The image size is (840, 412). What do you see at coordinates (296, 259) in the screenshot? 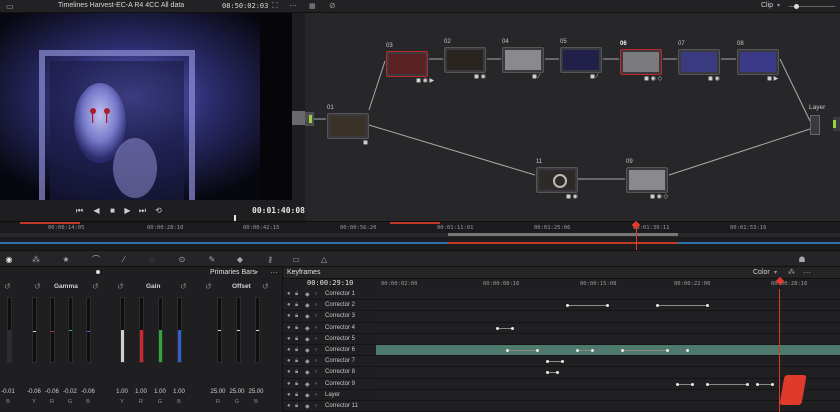
I see `sizing-icon: ▭` at bounding box center [296, 259].